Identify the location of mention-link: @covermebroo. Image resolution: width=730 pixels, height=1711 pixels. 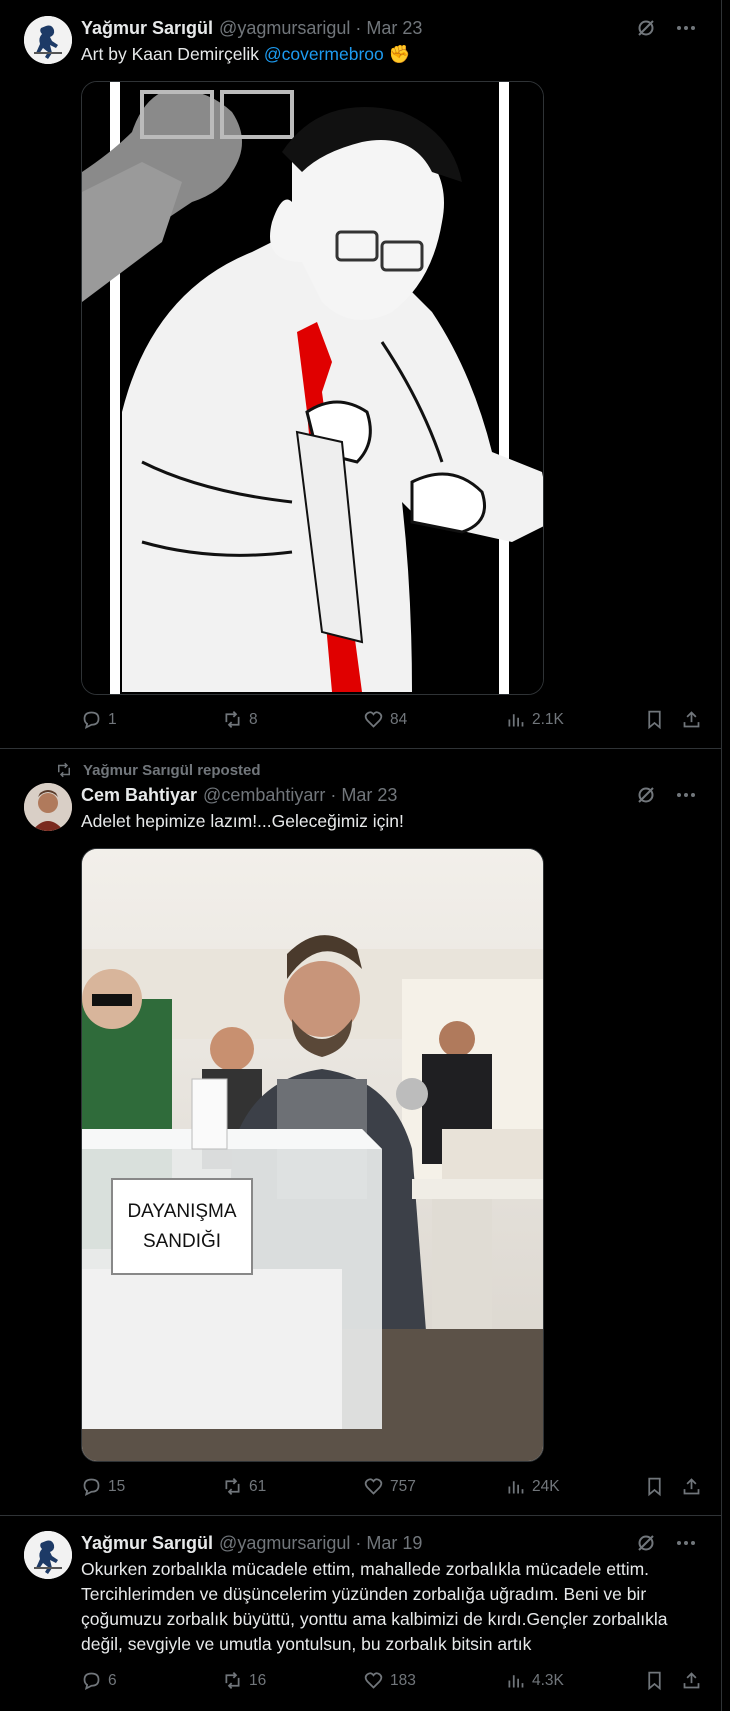
(324, 54).